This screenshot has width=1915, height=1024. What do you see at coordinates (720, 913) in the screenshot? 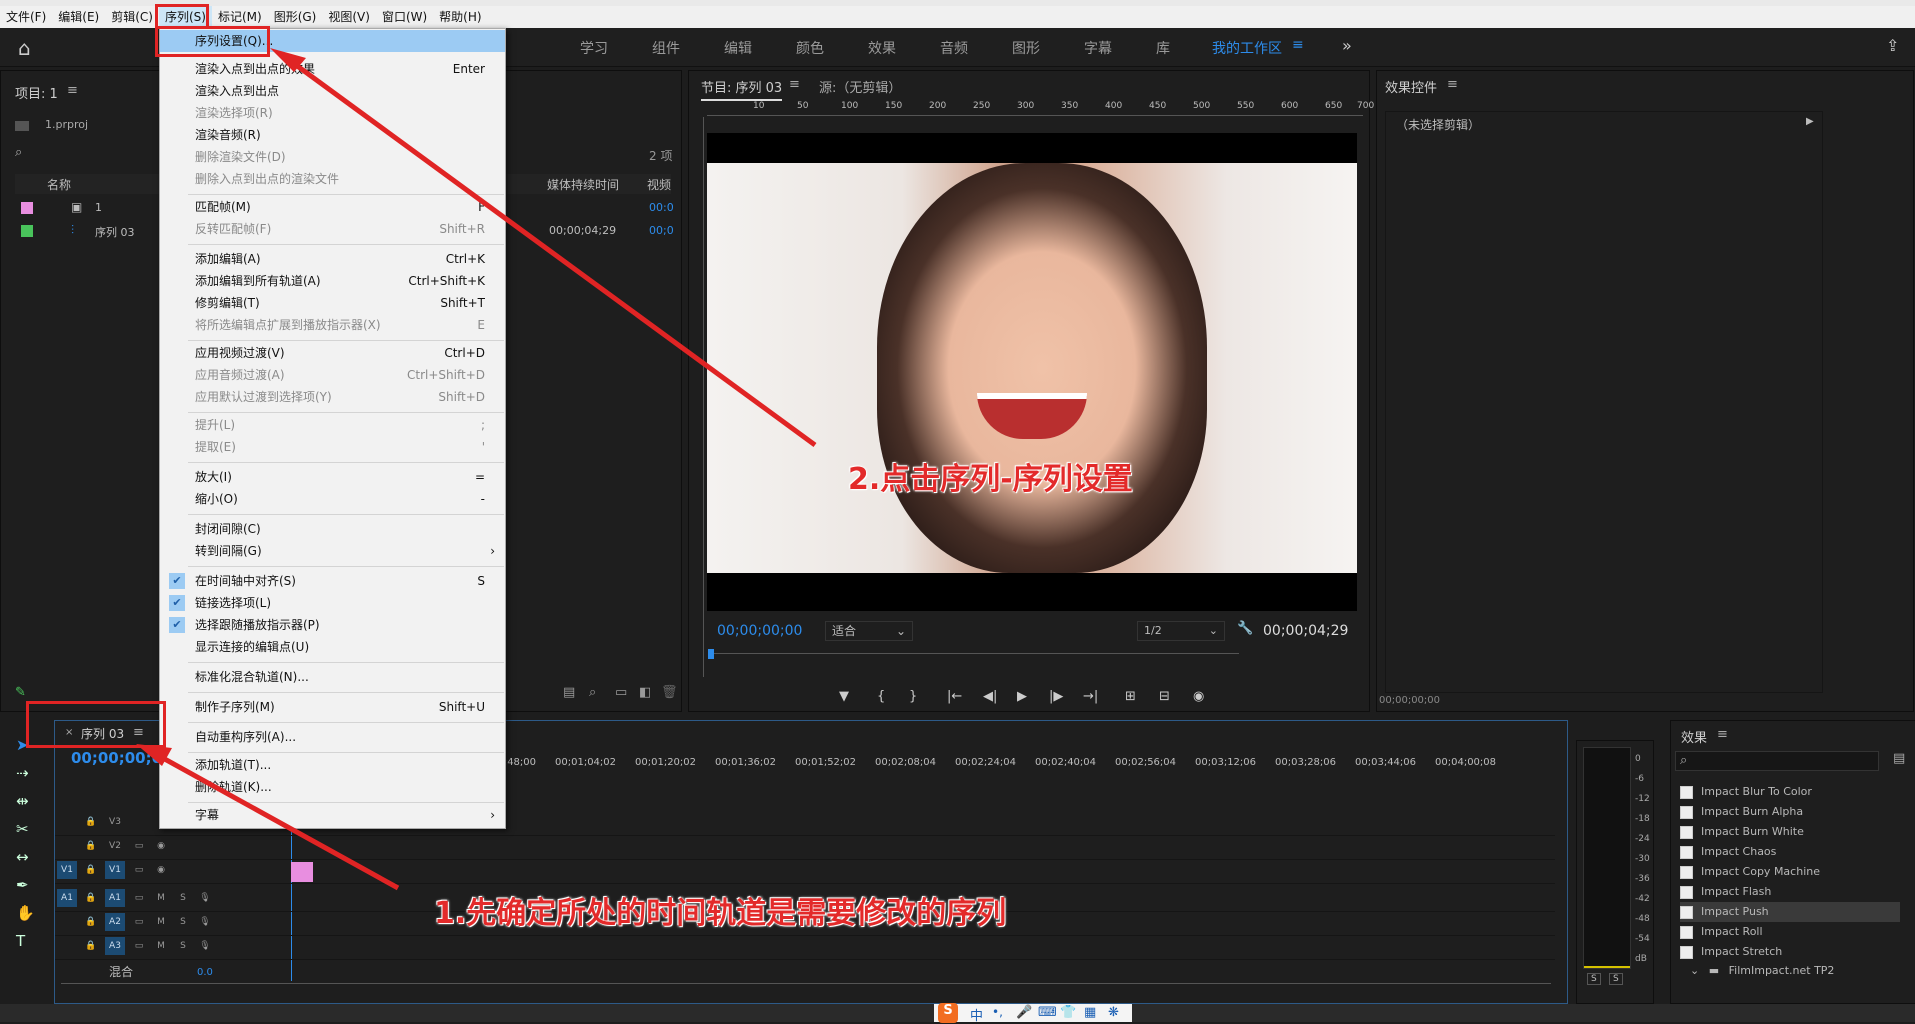
I see `annotation-step1: 1.先确定所处的时间轨道是需要修改的序列` at bounding box center [720, 913].